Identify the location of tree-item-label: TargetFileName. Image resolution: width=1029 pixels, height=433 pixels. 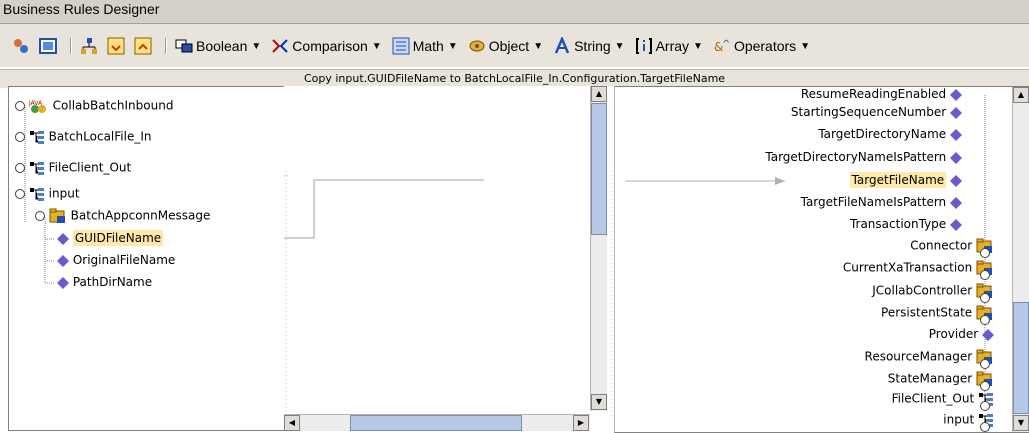
(898, 180).